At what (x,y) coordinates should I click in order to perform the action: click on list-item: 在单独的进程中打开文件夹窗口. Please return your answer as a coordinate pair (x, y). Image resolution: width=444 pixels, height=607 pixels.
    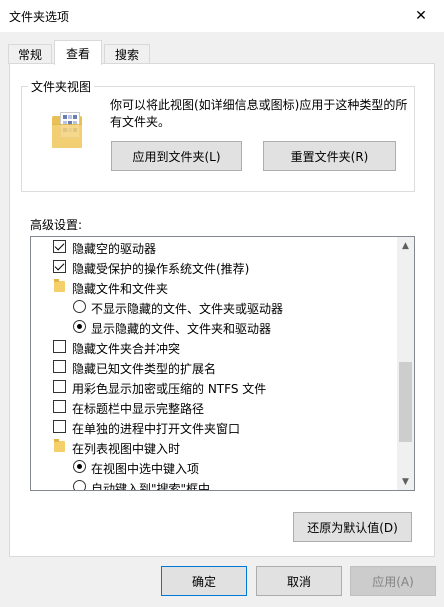
    Looking at the image, I should click on (214, 427).